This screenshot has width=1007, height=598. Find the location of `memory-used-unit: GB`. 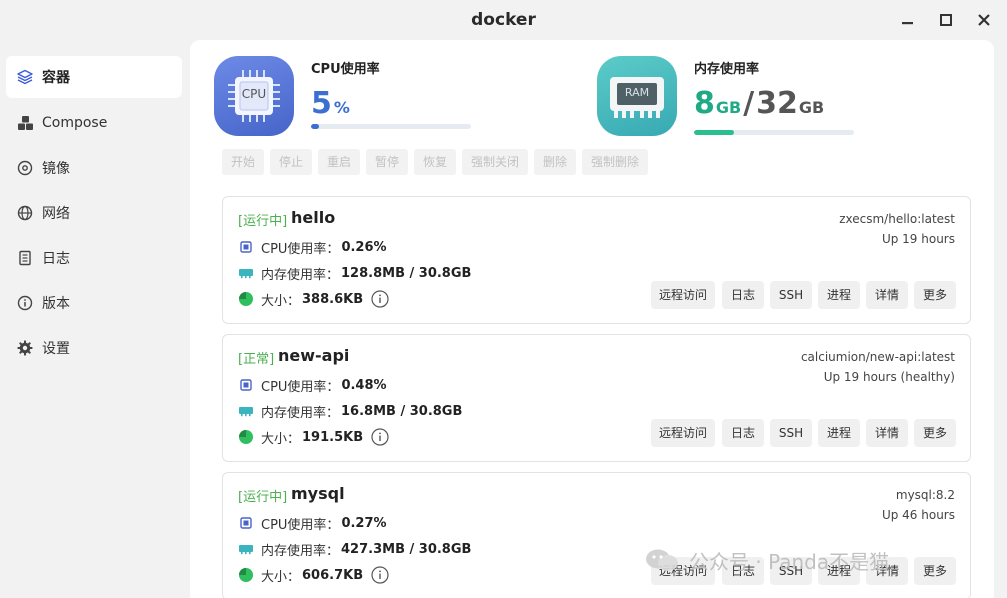

memory-used-unit: GB is located at coordinates (728, 107).